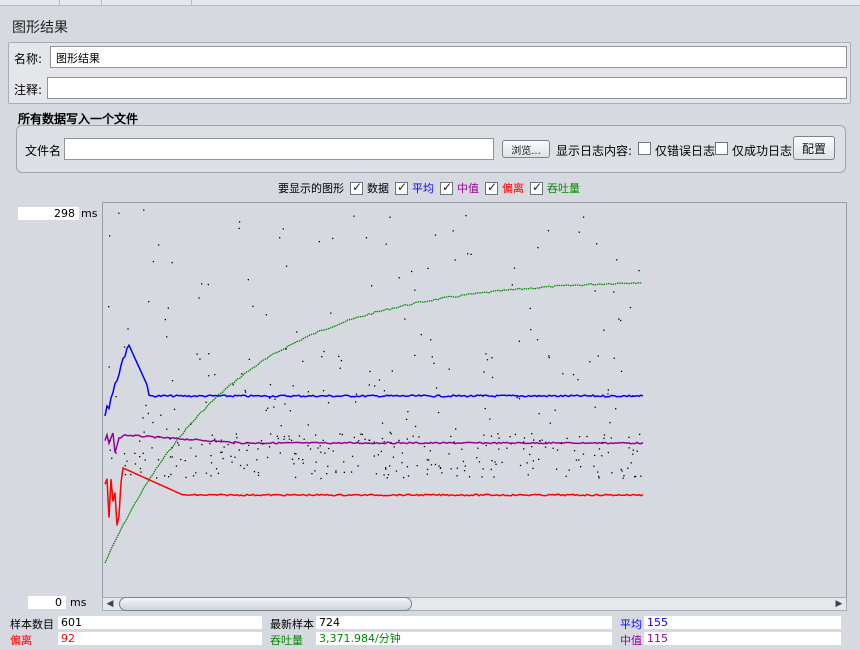 The width and height of the screenshot is (860, 650). I want to click on name-comment-group: 名称: 图形结果 注释:, so click(429, 73).